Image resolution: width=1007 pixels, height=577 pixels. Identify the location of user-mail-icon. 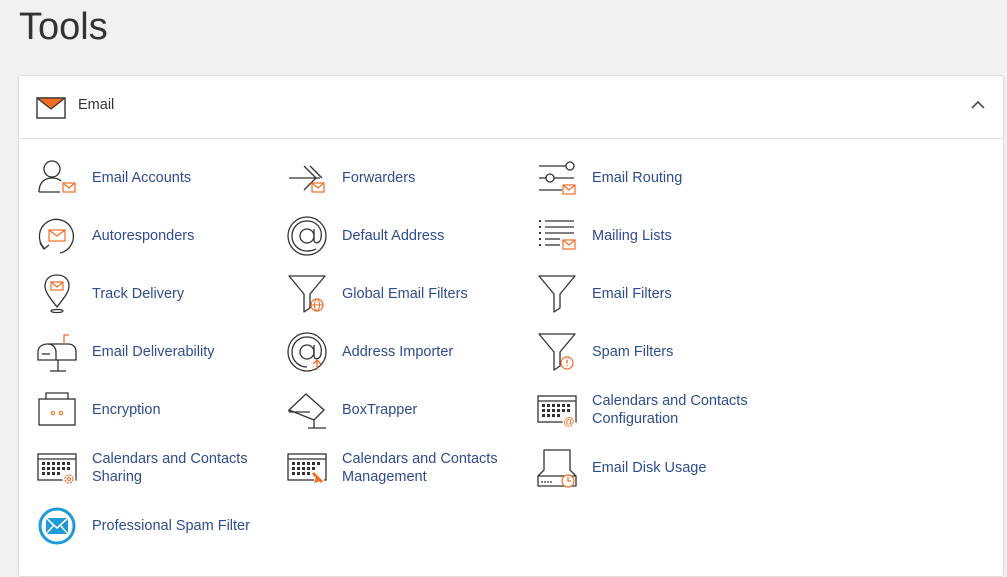
(57, 178).